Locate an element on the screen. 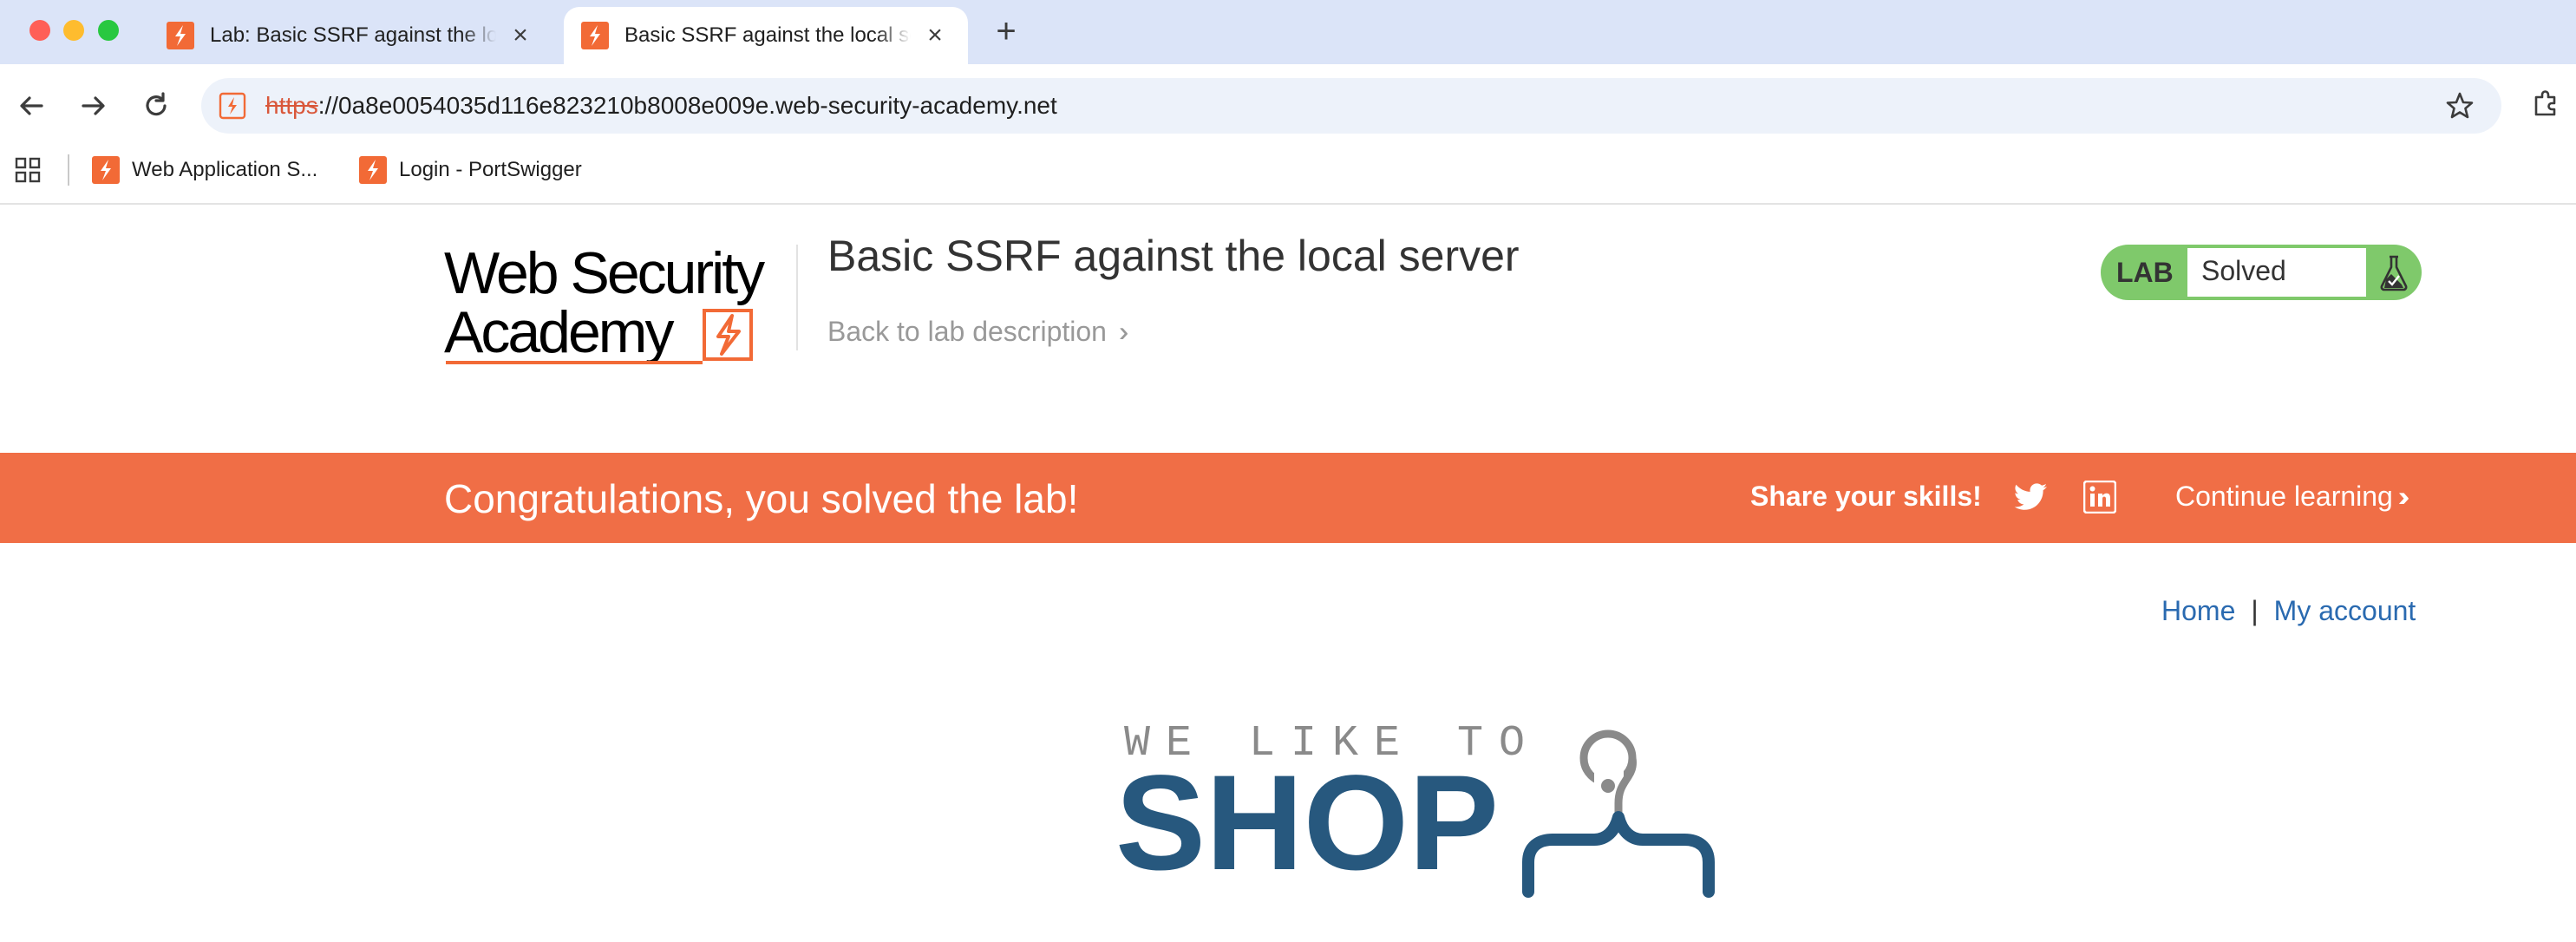  flask-icon is located at coordinates (2394, 273).